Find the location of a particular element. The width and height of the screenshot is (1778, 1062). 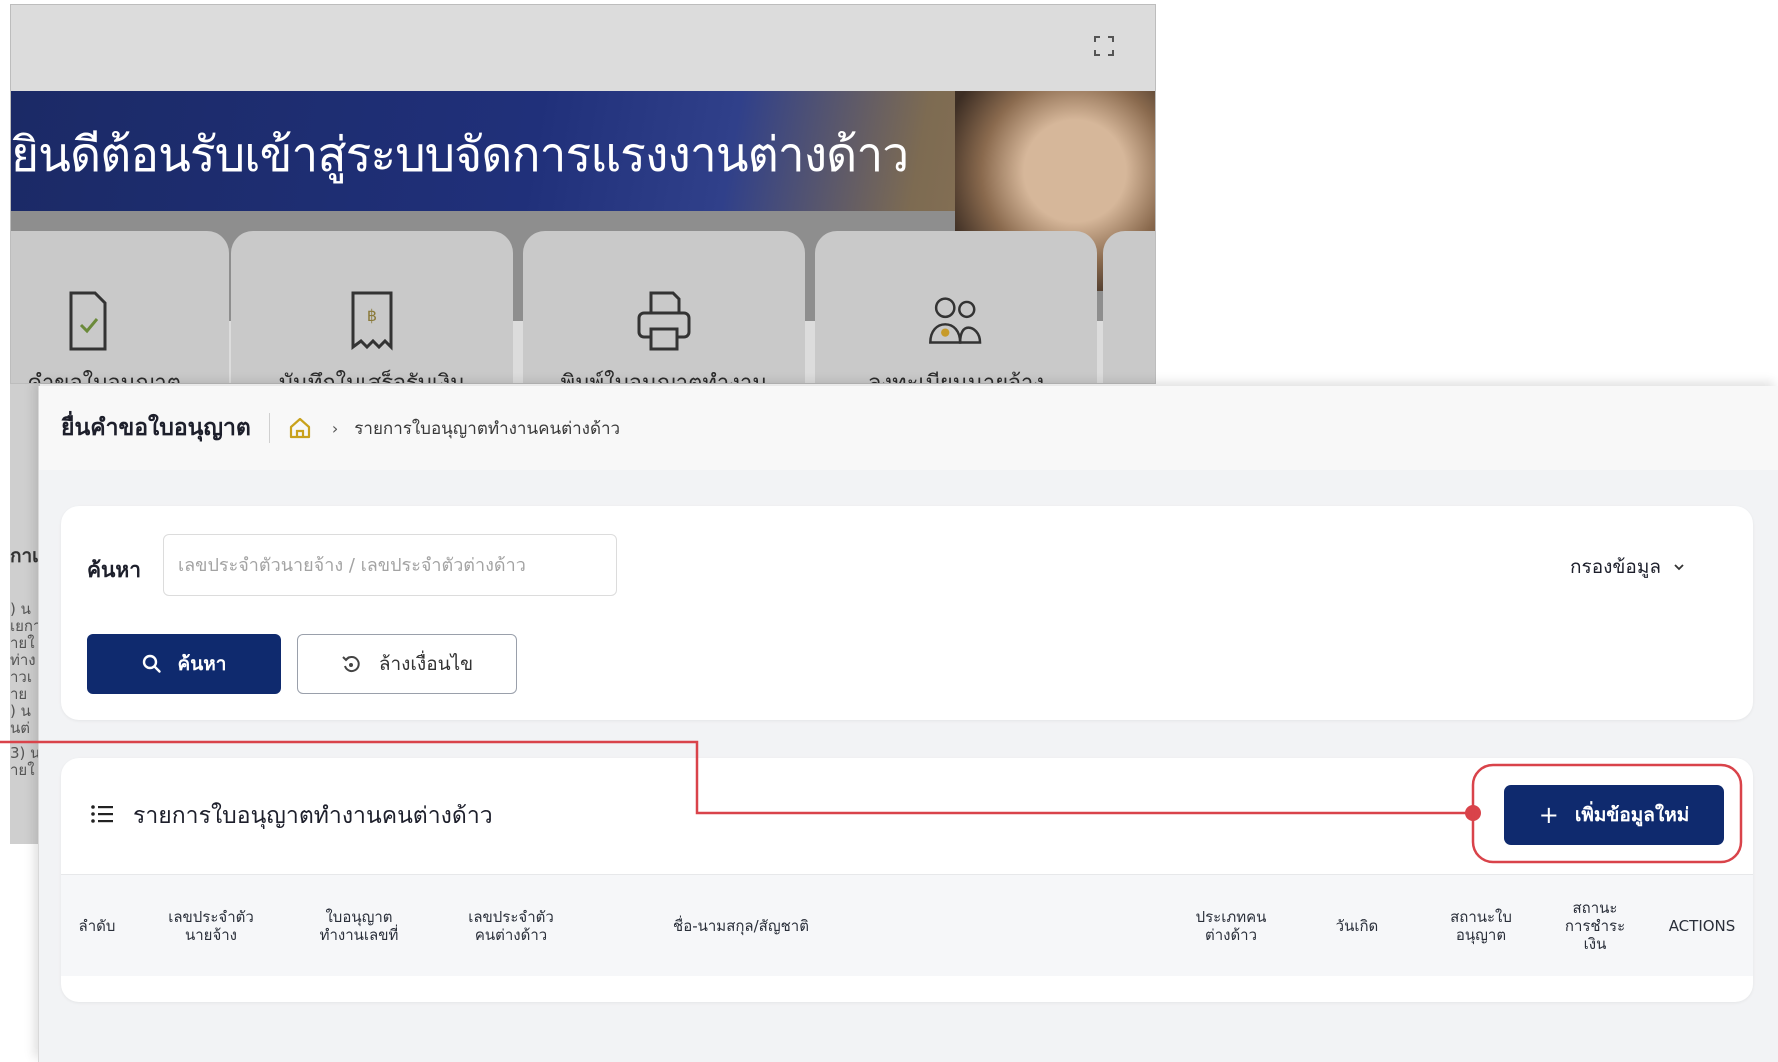

dashboard-card: คำขอใบอนุญาต is located at coordinates (120, 307).